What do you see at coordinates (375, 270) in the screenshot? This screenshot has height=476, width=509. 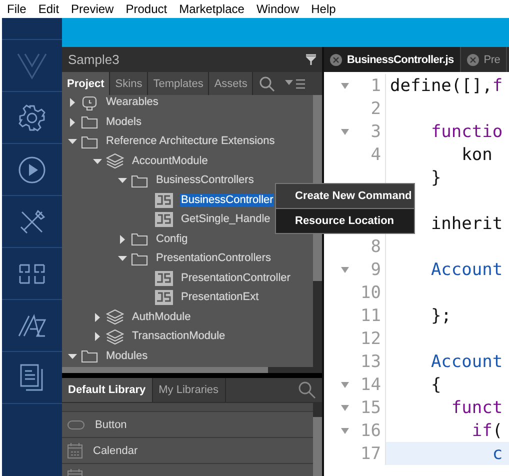 I see `line-number: 9` at bounding box center [375, 270].